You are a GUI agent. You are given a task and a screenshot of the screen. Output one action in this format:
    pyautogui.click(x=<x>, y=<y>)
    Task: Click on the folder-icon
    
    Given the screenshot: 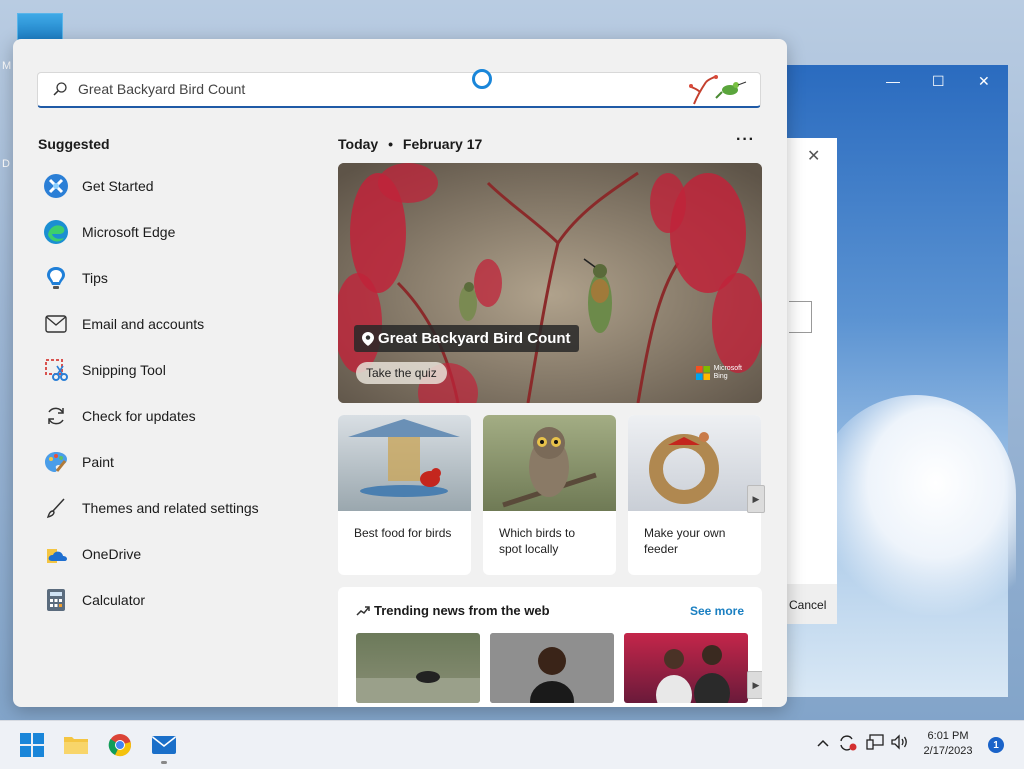 What is the action you would take?
    pyautogui.click(x=76, y=745)
    